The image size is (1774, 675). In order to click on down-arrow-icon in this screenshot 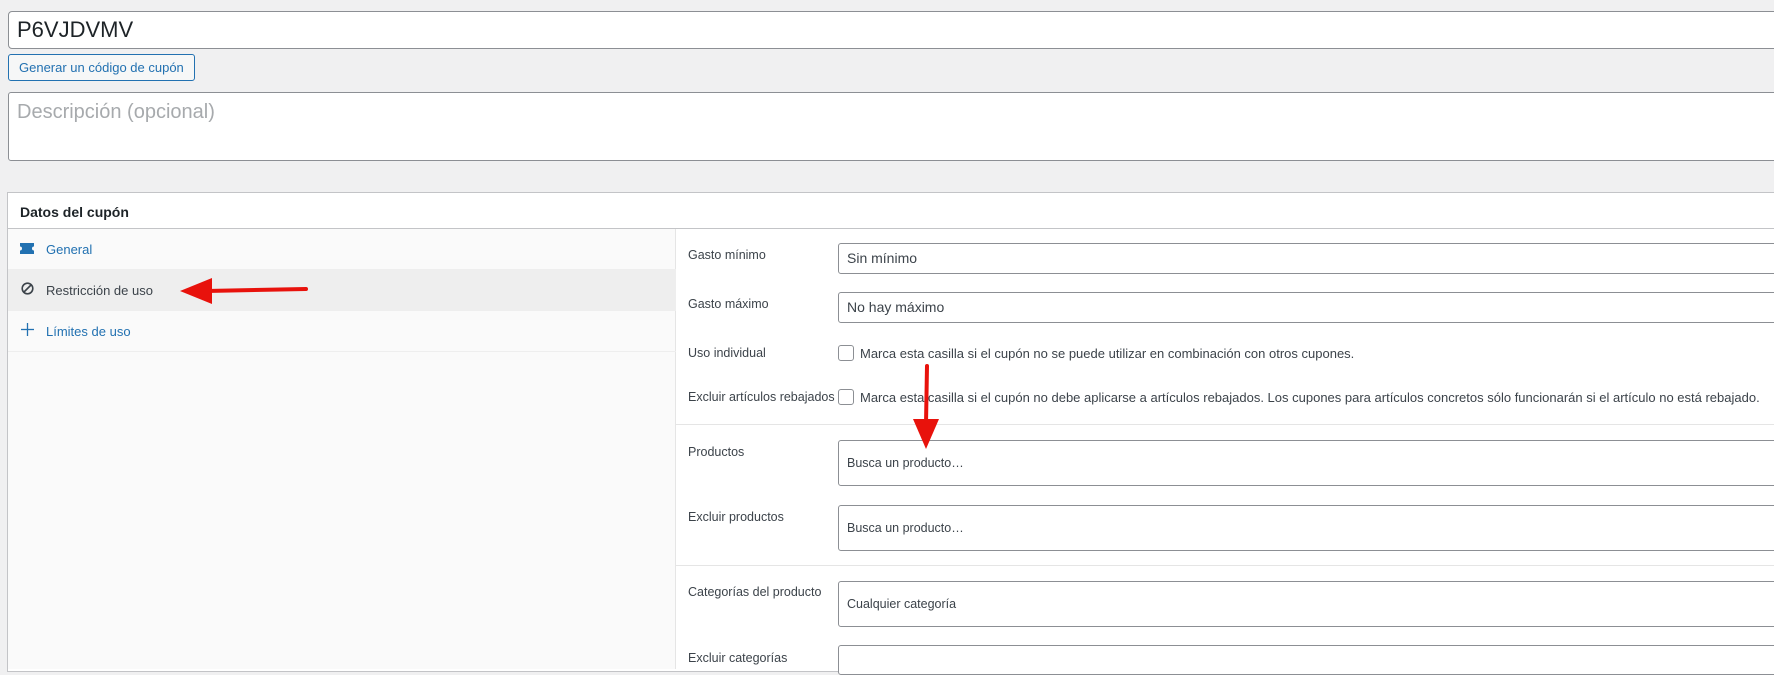, I will do `click(926, 406)`.